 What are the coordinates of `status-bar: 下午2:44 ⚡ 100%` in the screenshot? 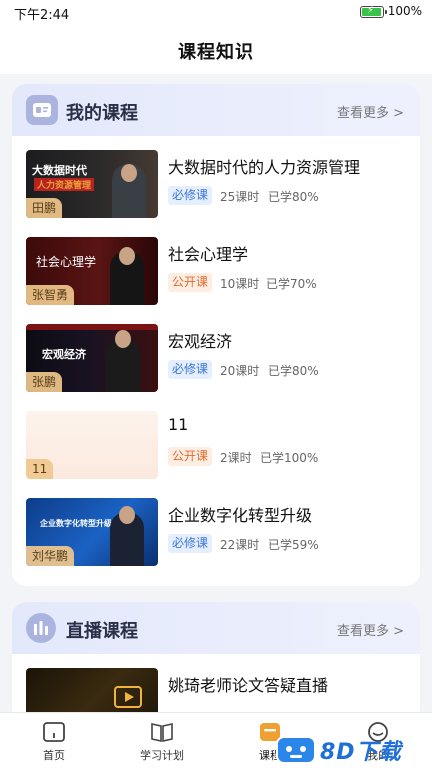 It's located at (216, 12).